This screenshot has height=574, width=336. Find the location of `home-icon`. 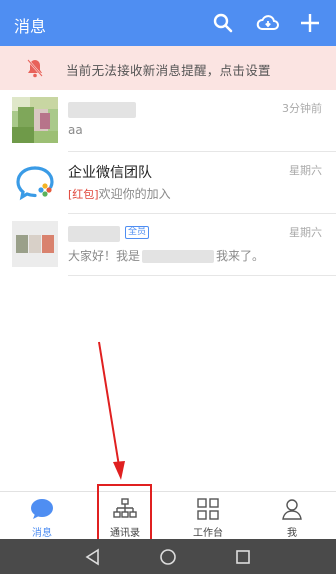

home-icon is located at coordinates (168, 557).